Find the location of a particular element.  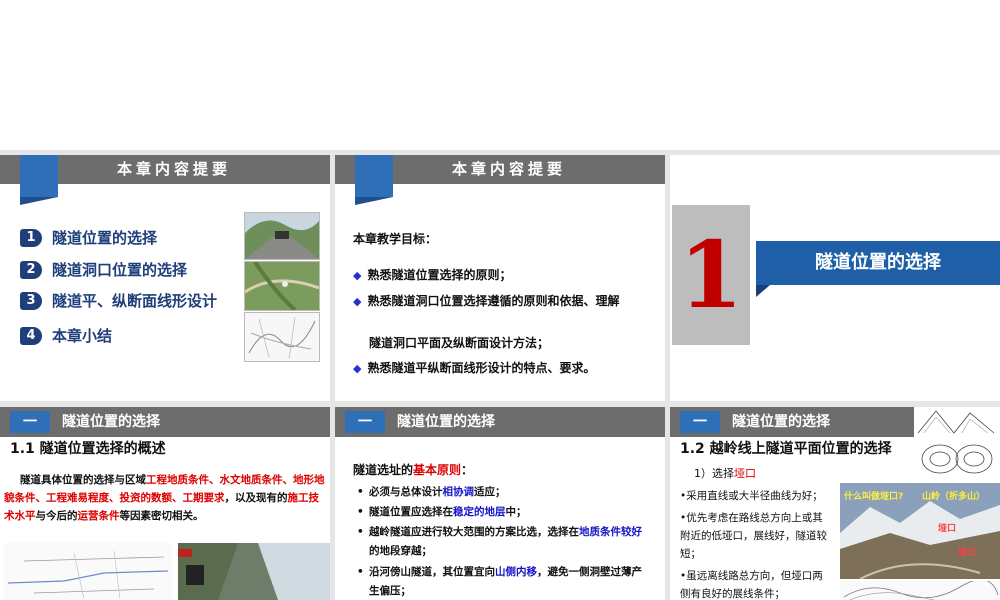

chapter-number: 1 is located at coordinates (710, 275).